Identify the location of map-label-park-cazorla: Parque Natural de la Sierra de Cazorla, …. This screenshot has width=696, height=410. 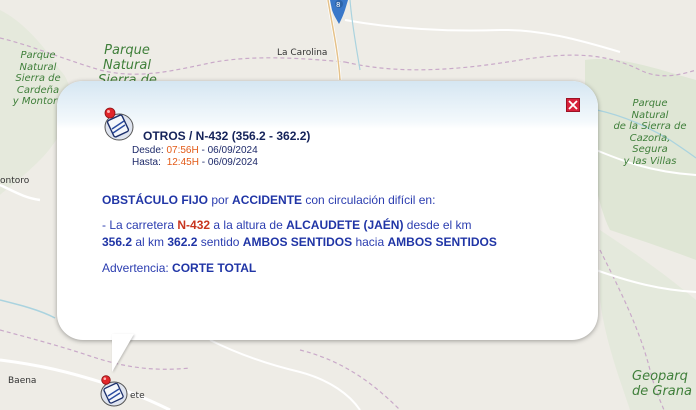
(650, 132).